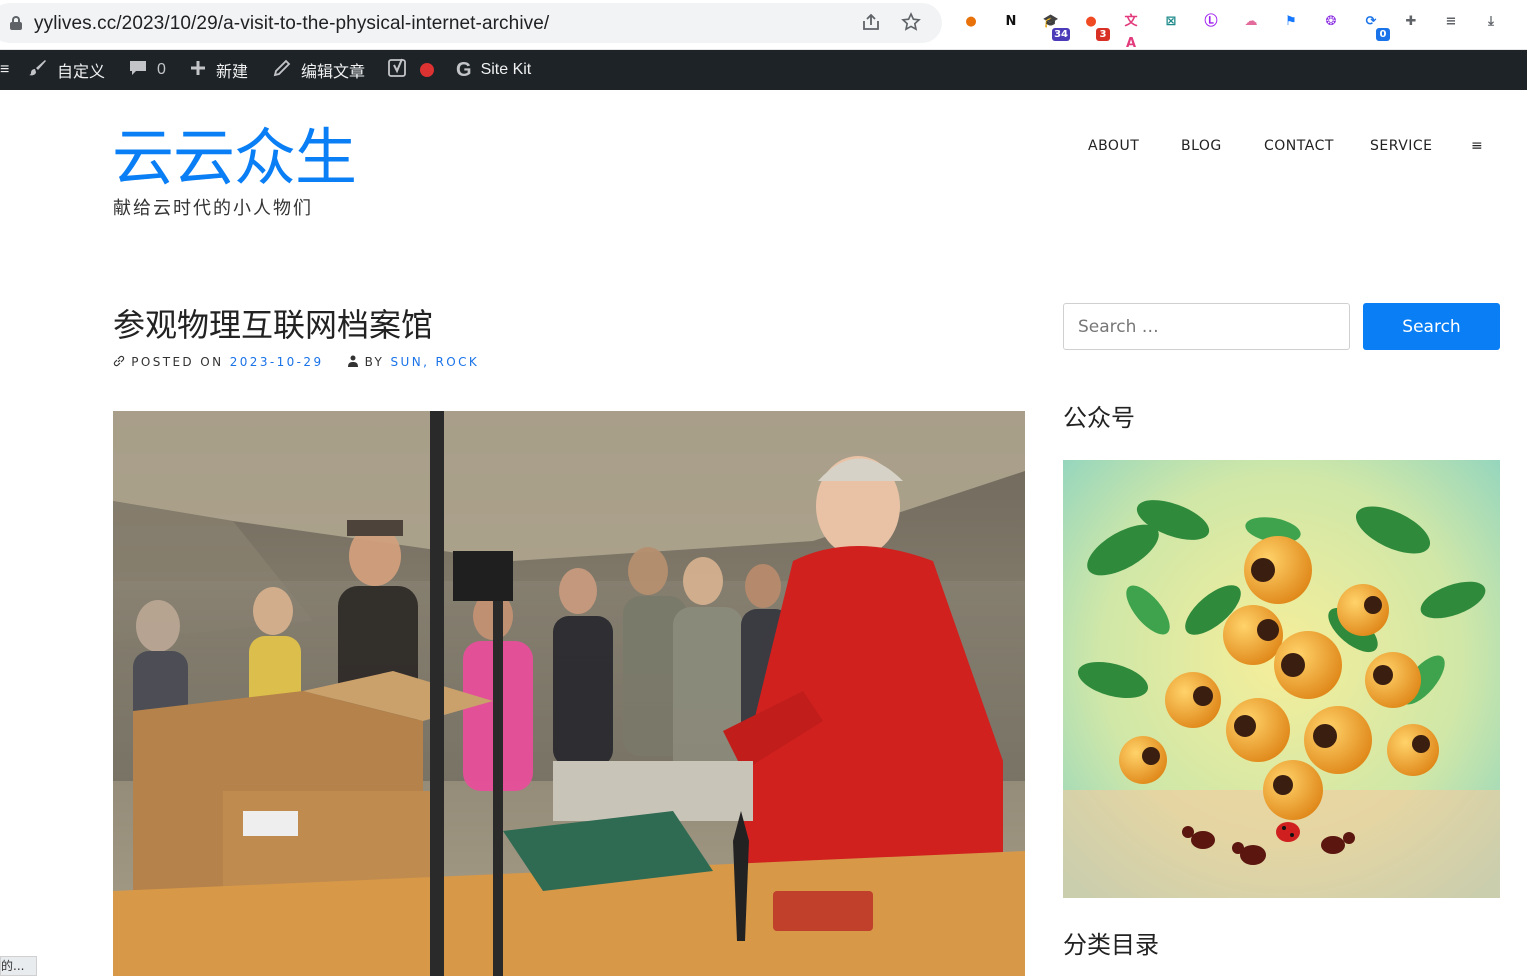  Describe the element at coordinates (38, 70) in the screenshot. I see `paintbrush-icon` at that location.